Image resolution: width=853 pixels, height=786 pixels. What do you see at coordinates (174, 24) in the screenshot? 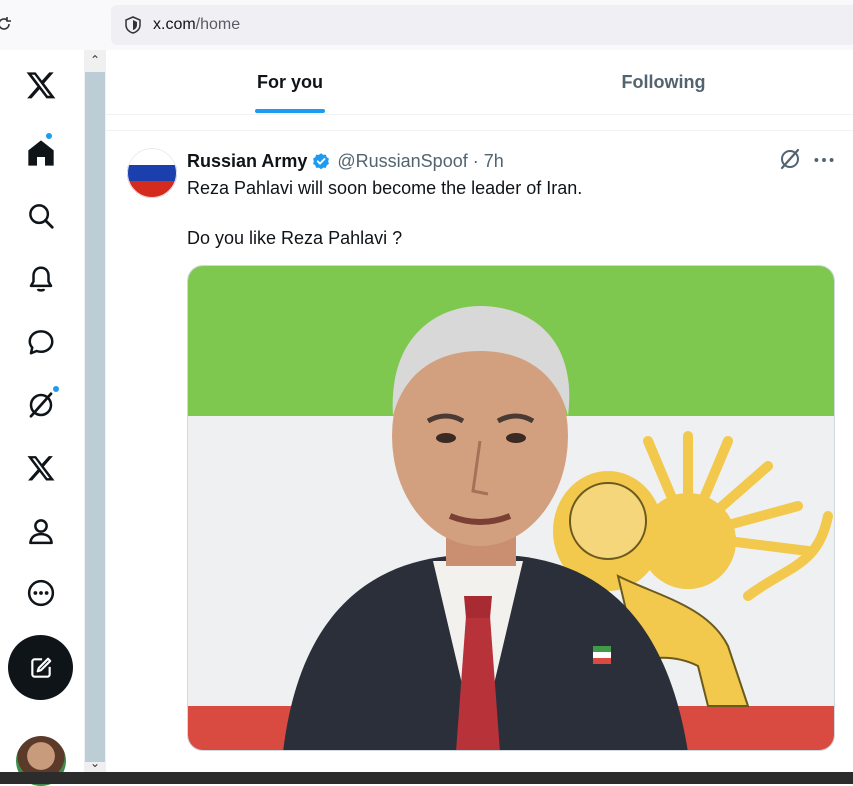
I see `url-host: x.com` at bounding box center [174, 24].